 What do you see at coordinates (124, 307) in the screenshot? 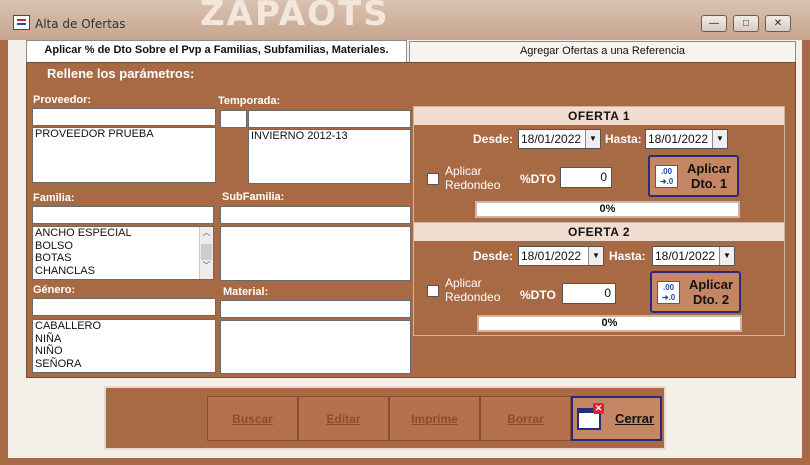
I see `genero-filter-input` at bounding box center [124, 307].